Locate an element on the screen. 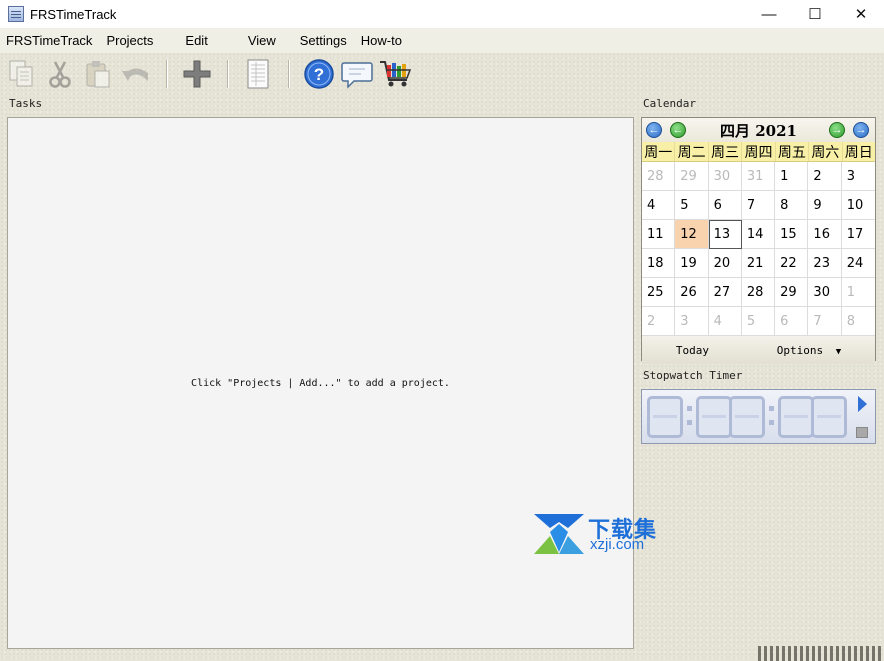 The height and width of the screenshot is (661, 884). calendar-day: 11 is located at coordinates (659, 234).